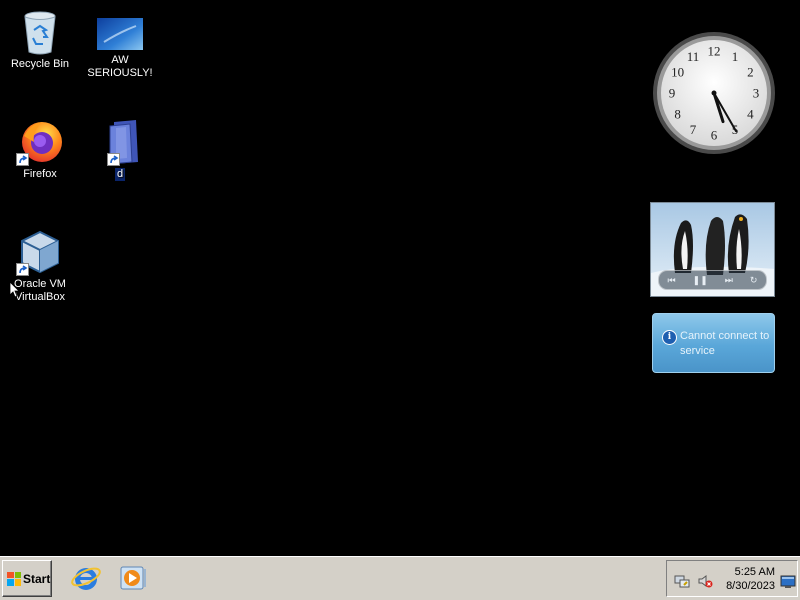 The height and width of the screenshot is (600, 800). What do you see at coordinates (37, 578) in the screenshot?
I see `start-label: Start` at bounding box center [37, 578].